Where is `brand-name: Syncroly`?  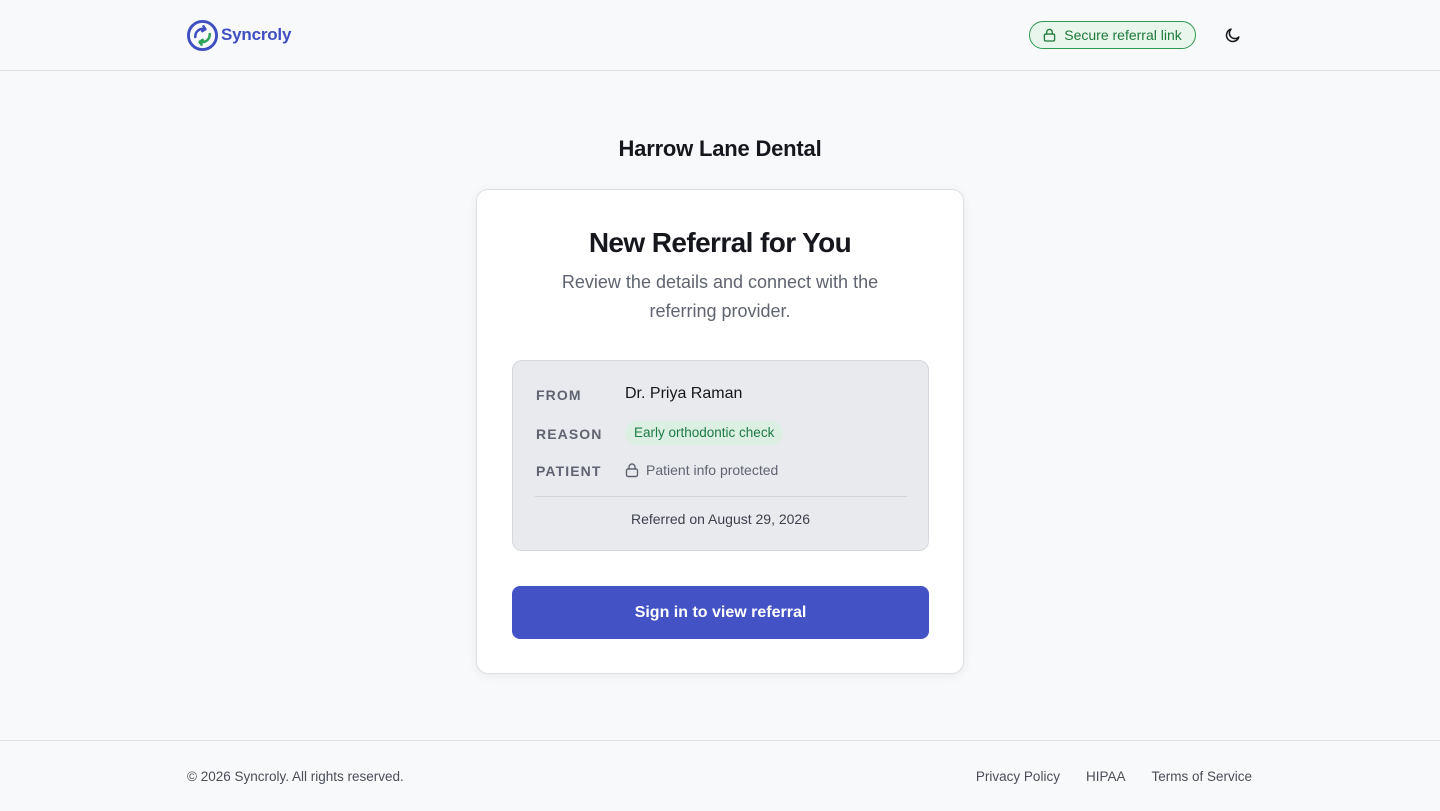 brand-name: Syncroly is located at coordinates (256, 34).